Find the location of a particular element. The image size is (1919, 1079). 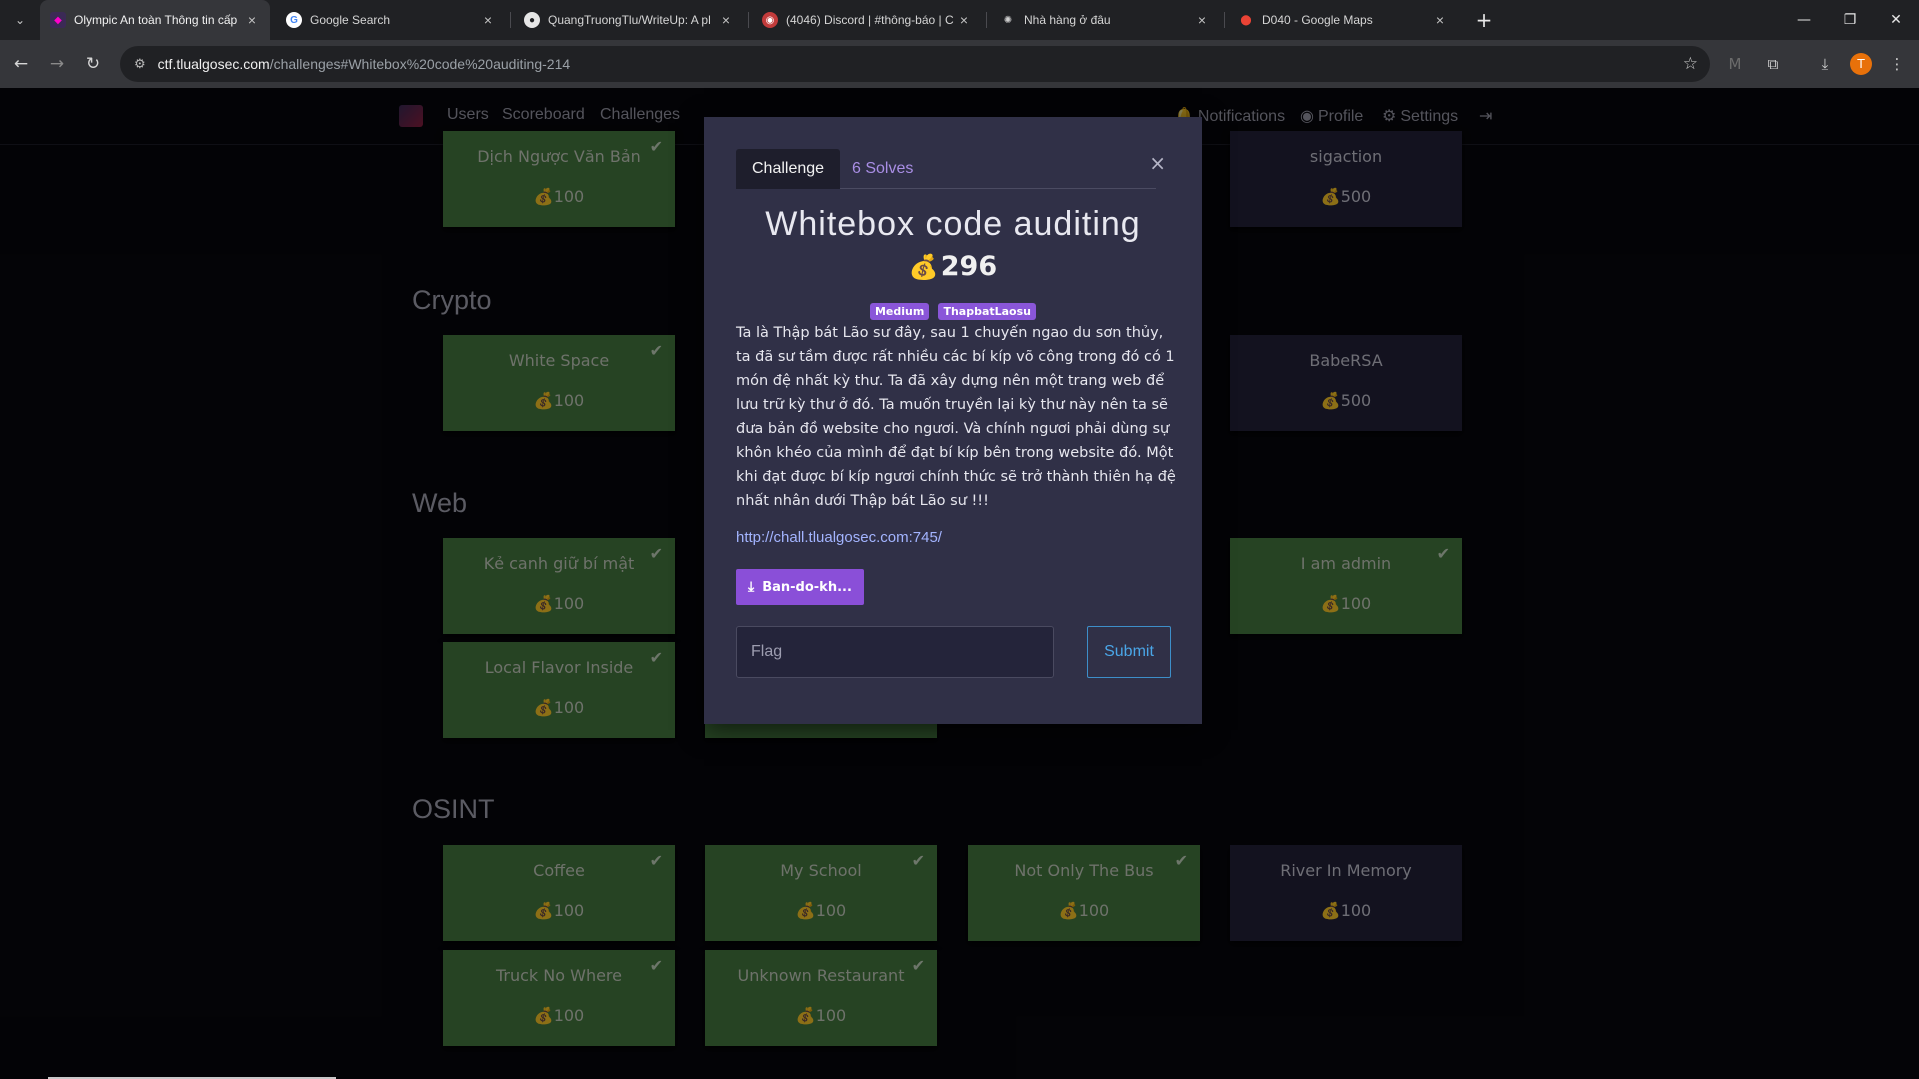

close-icon: × is located at coordinates (1157, 163).